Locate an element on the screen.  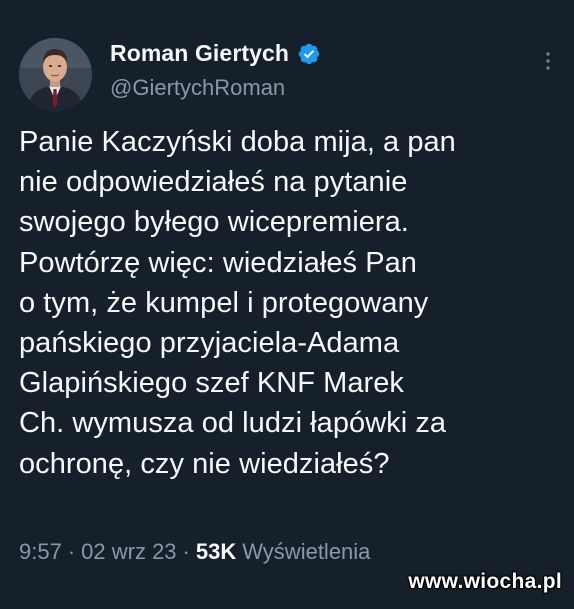
author-name-row: Roman Giertych is located at coordinates (215, 53).